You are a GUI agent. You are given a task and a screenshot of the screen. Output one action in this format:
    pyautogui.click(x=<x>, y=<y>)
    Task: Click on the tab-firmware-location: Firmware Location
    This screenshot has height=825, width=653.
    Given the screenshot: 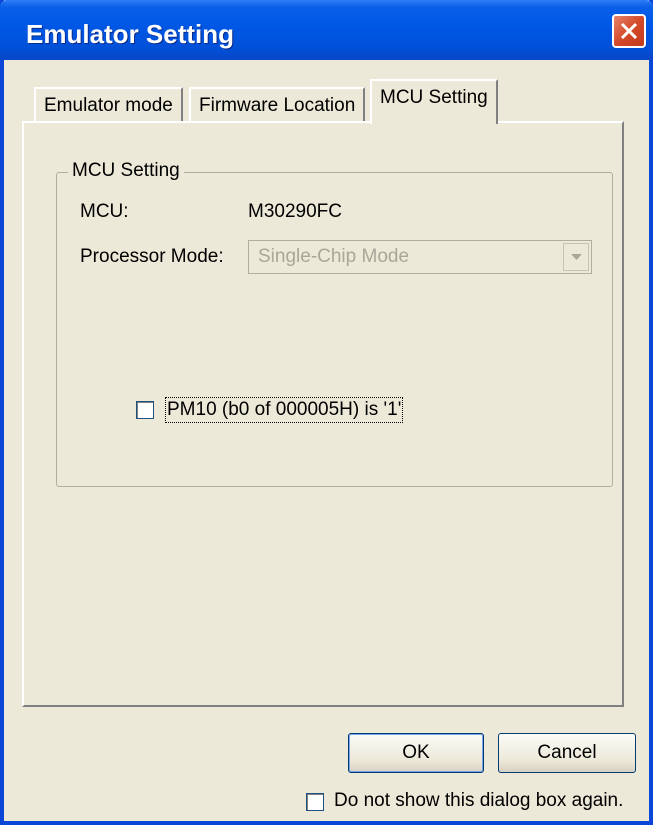 What is the action you would take?
    pyautogui.click(x=277, y=104)
    